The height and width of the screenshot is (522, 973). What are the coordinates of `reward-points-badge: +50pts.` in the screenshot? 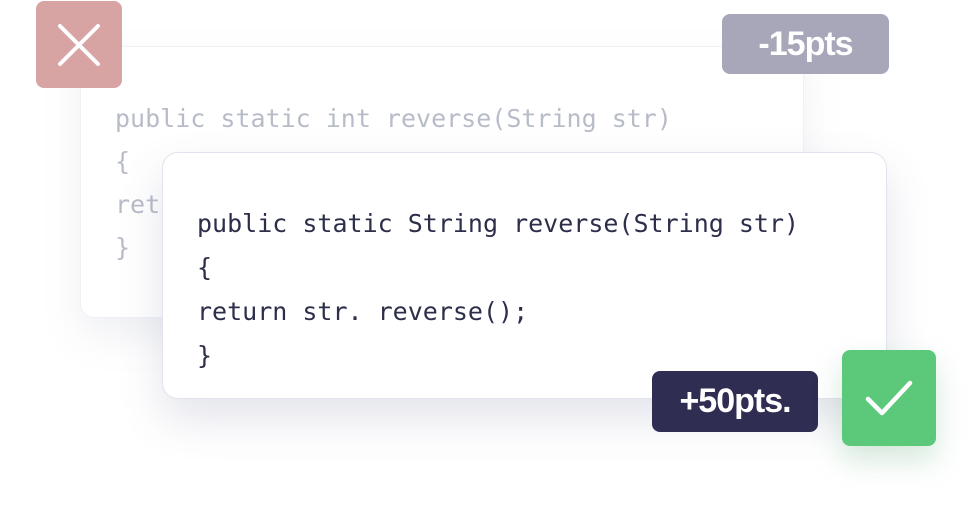 It's located at (735, 401).